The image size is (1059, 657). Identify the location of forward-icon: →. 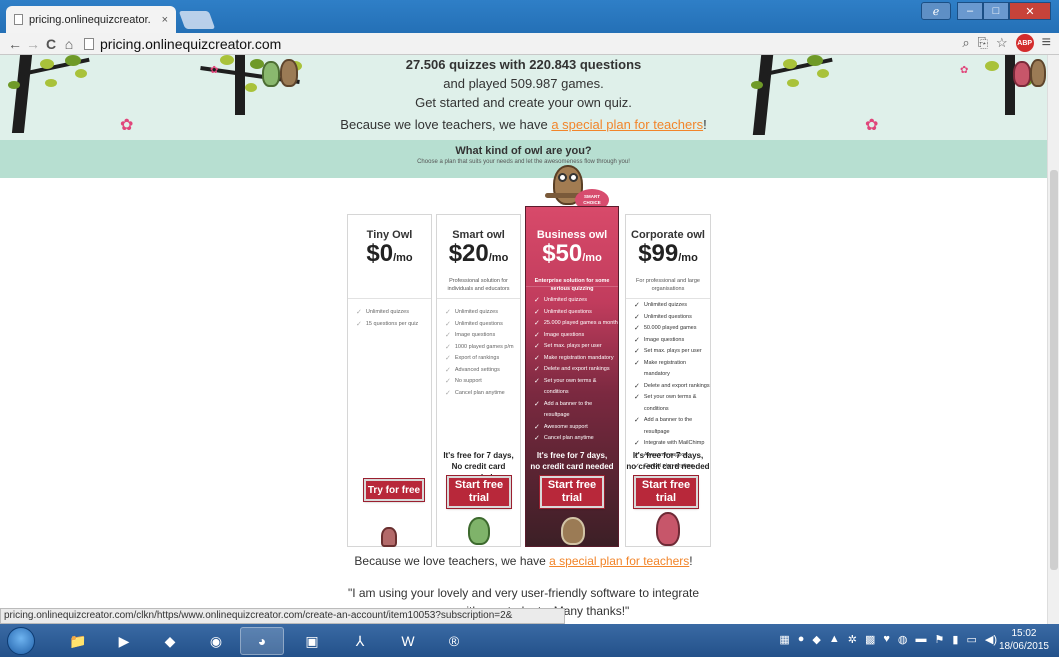
(33, 44).